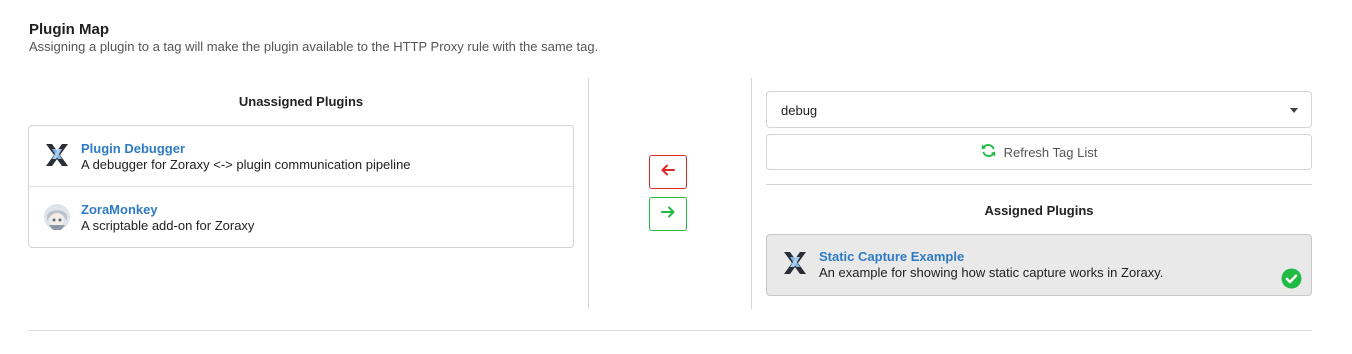 This screenshot has height=354, width=1352. I want to click on tag-select-dropdown: debug, so click(1039, 109).